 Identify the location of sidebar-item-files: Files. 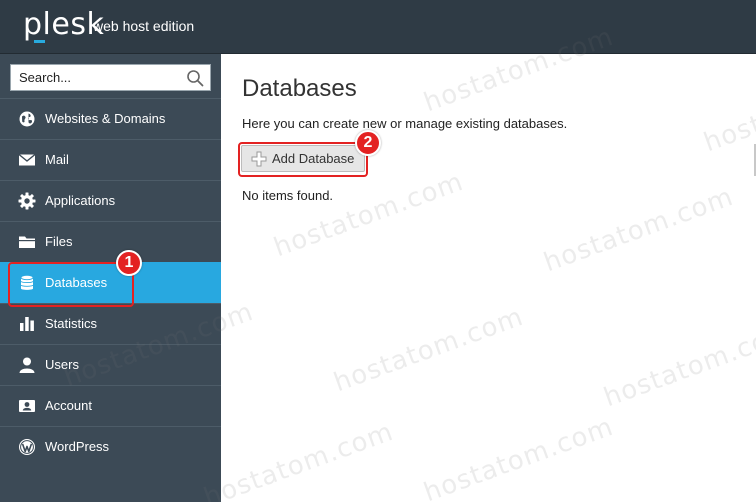
(110, 241).